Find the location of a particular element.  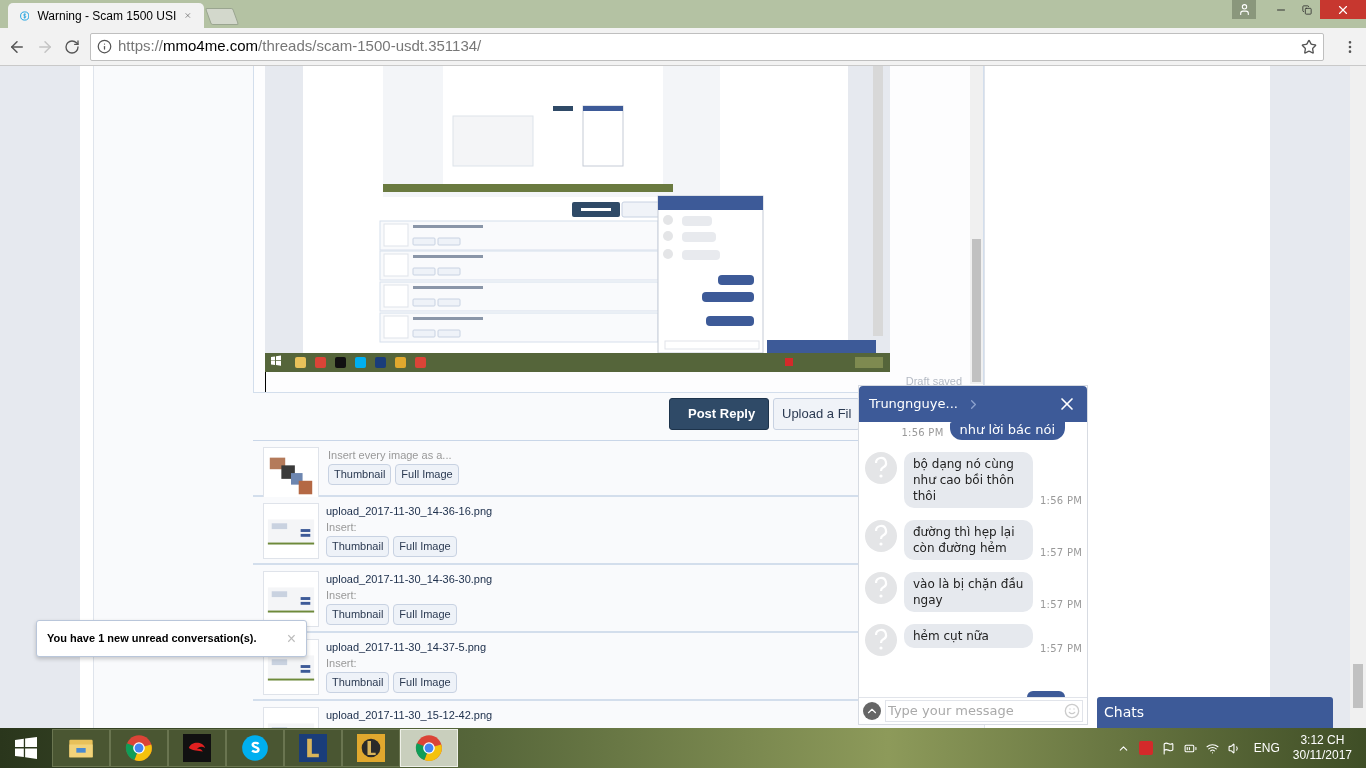

reload-icon is located at coordinates (72, 46).